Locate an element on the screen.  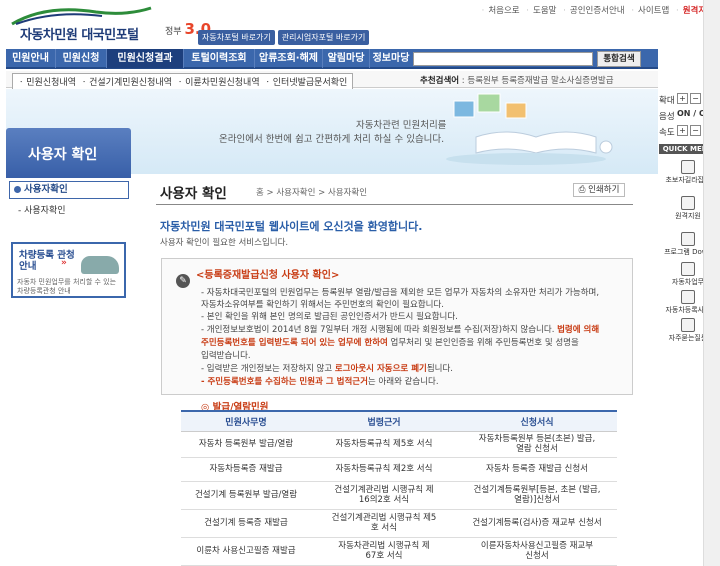
promo-desc: 자동차 민원업무를 처리할 수 있는 차량등록관청 안내 is located at coordinates (66, 286).